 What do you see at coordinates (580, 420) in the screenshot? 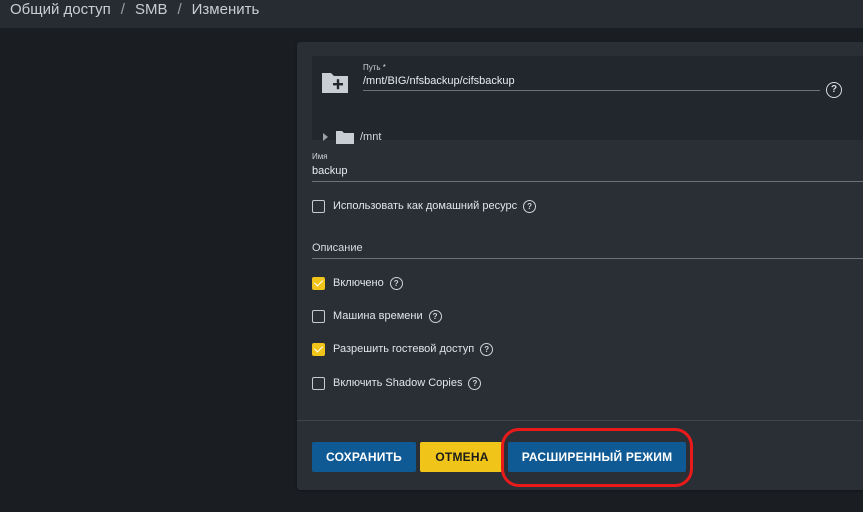
I see `form-divider` at bounding box center [580, 420].